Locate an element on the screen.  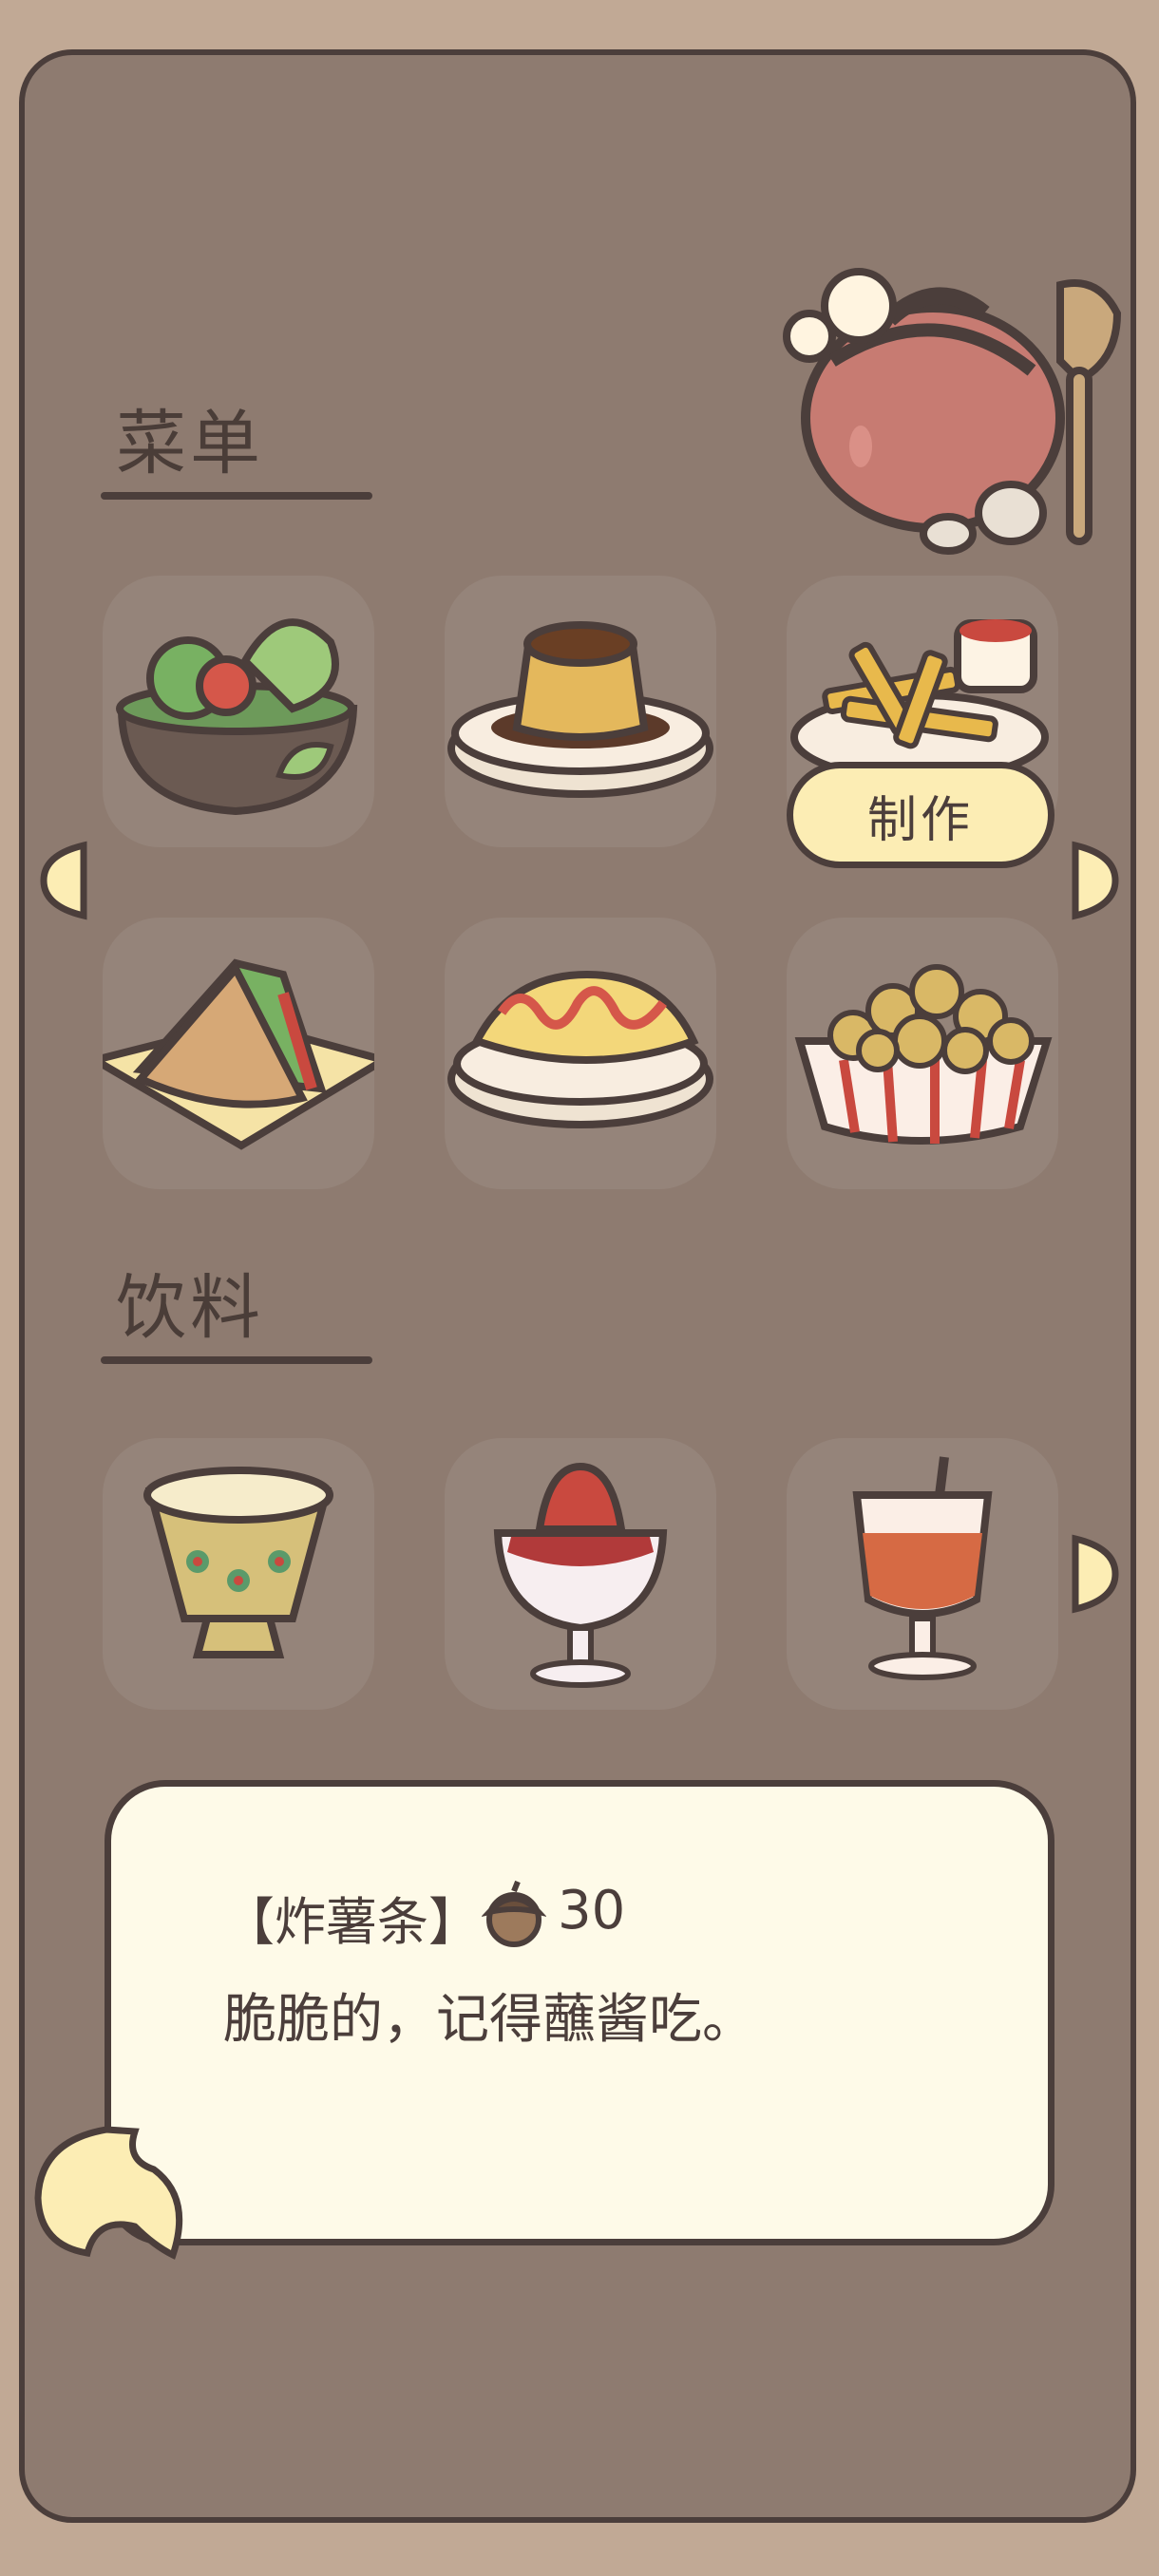
make-button: 制作 is located at coordinates (920, 815).